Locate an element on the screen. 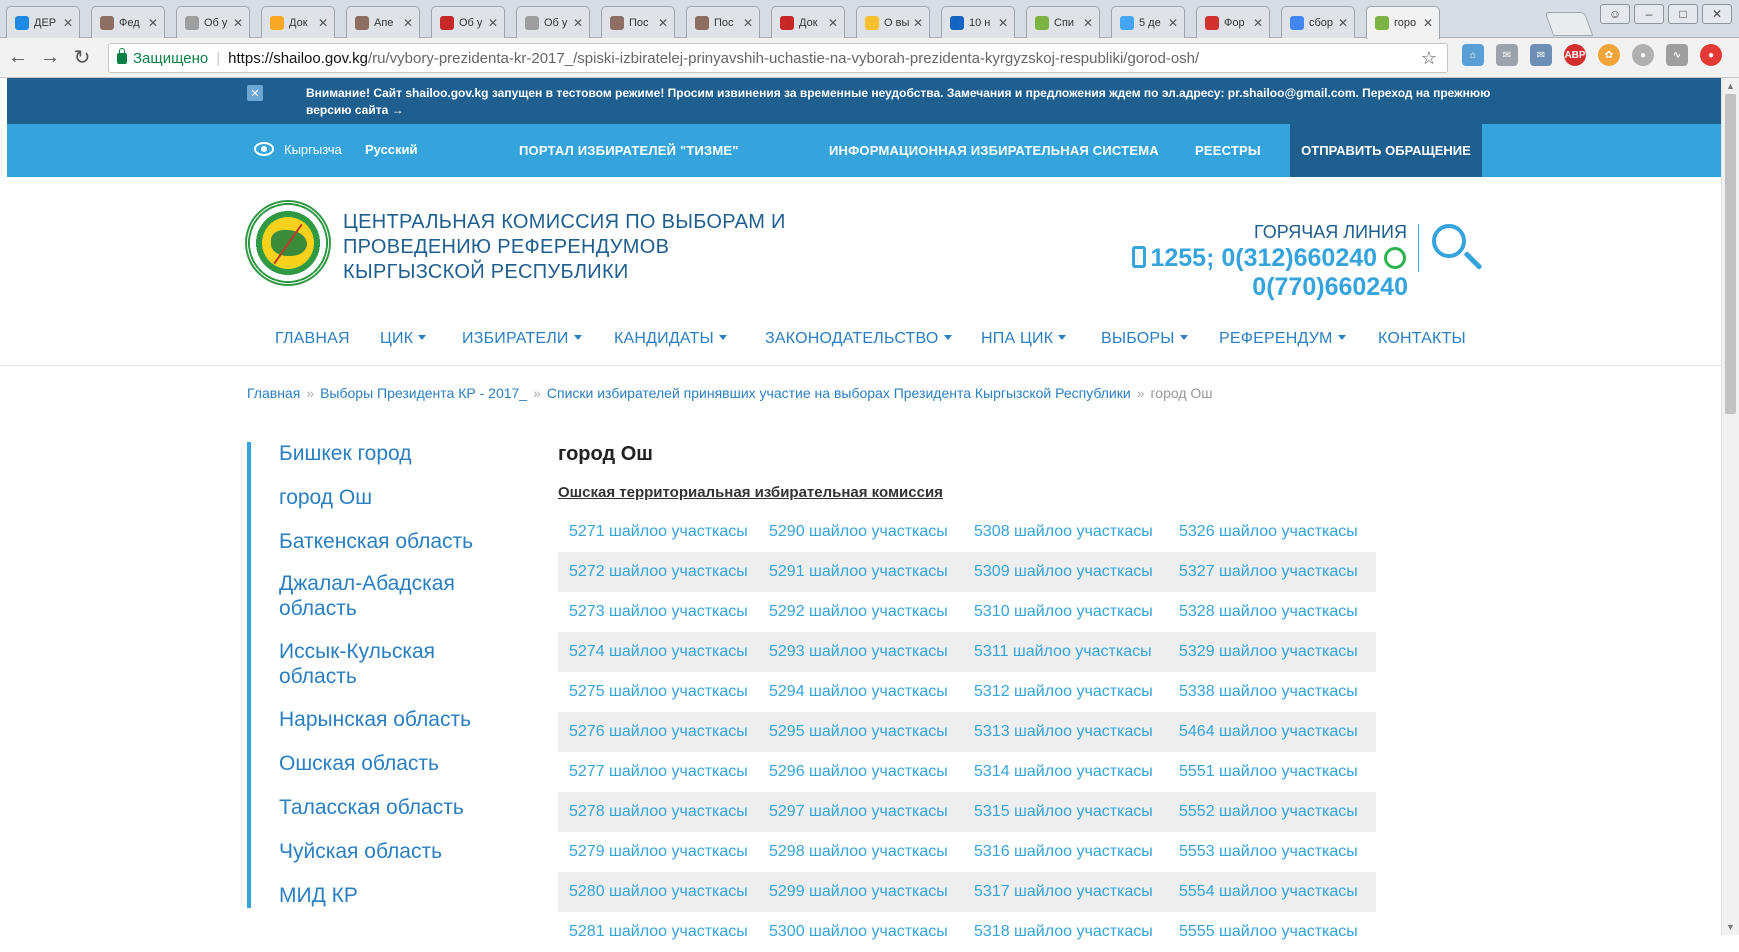 Image resolution: width=1739 pixels, height=952 pixels. polling-station-link: 5551 шайлоо участкасы is located at coordinates (1268, 772).